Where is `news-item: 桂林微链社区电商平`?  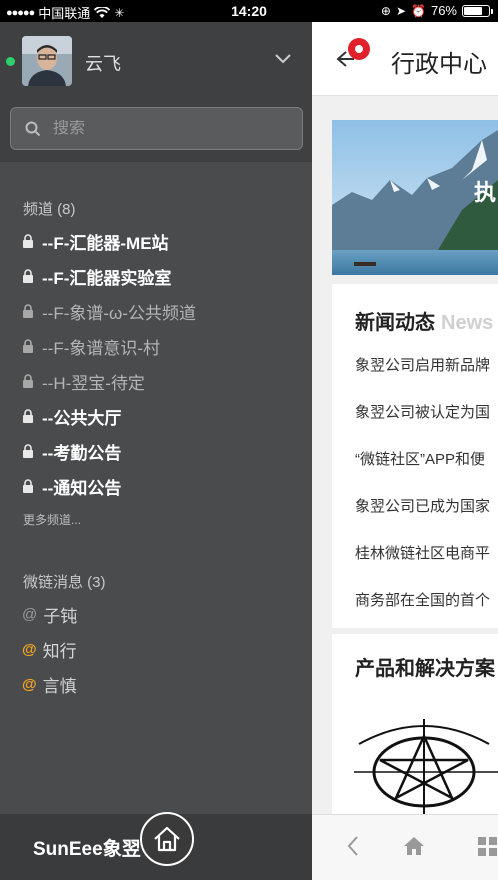
news-item: 桂林微链社区电商平 is located at coordinates (422, 552).